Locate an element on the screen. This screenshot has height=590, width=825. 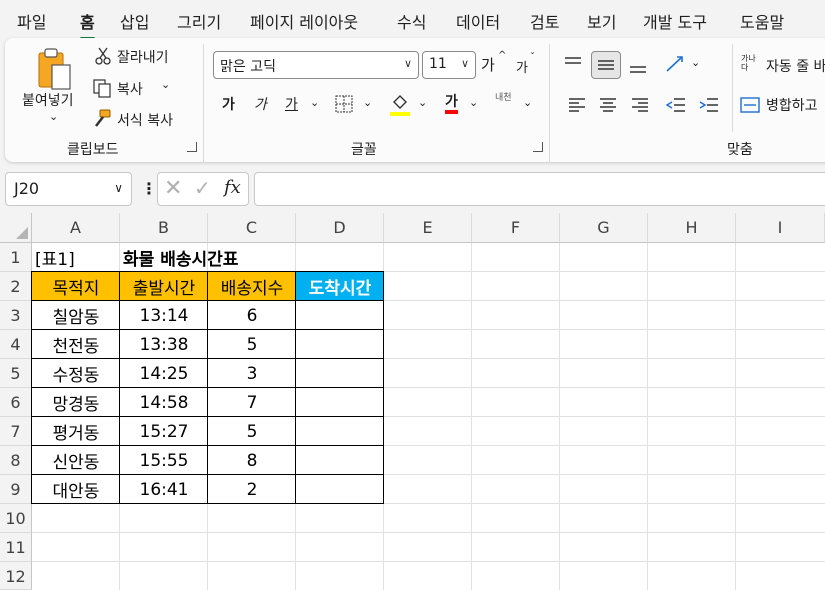
cell-a3: 칠암동 is located at coordinates (76, 315).